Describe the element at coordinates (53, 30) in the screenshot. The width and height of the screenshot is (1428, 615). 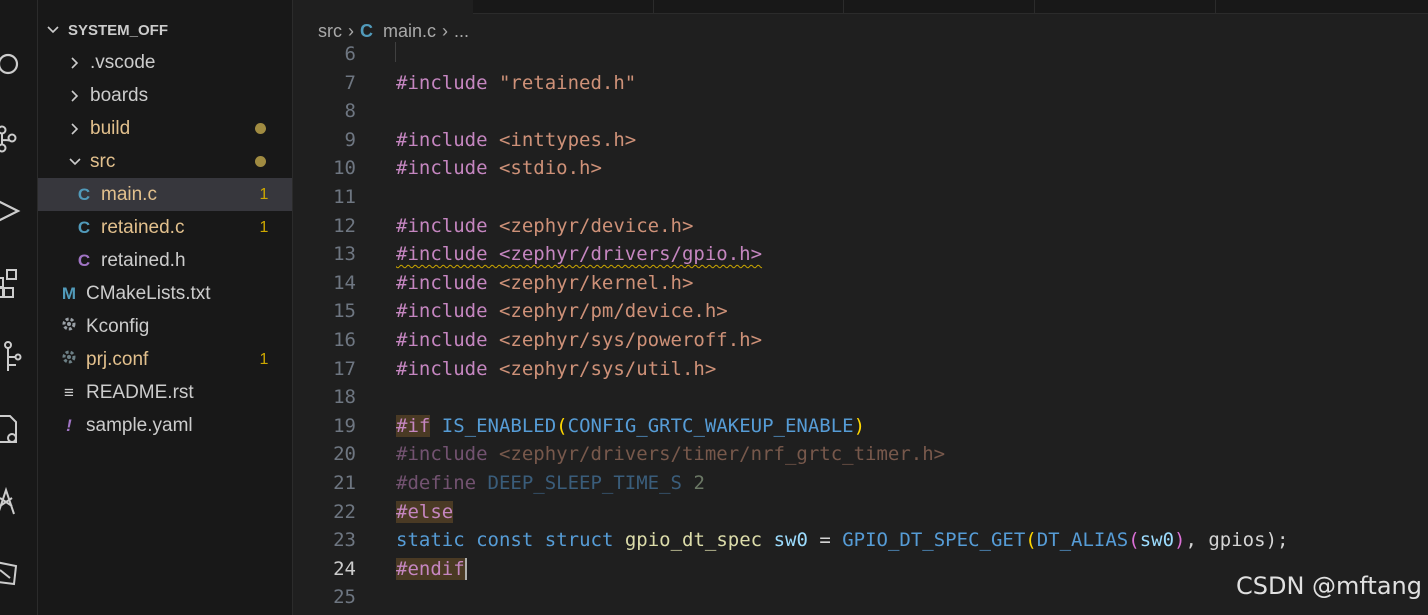
I see `chevron-down-icon` at that location.